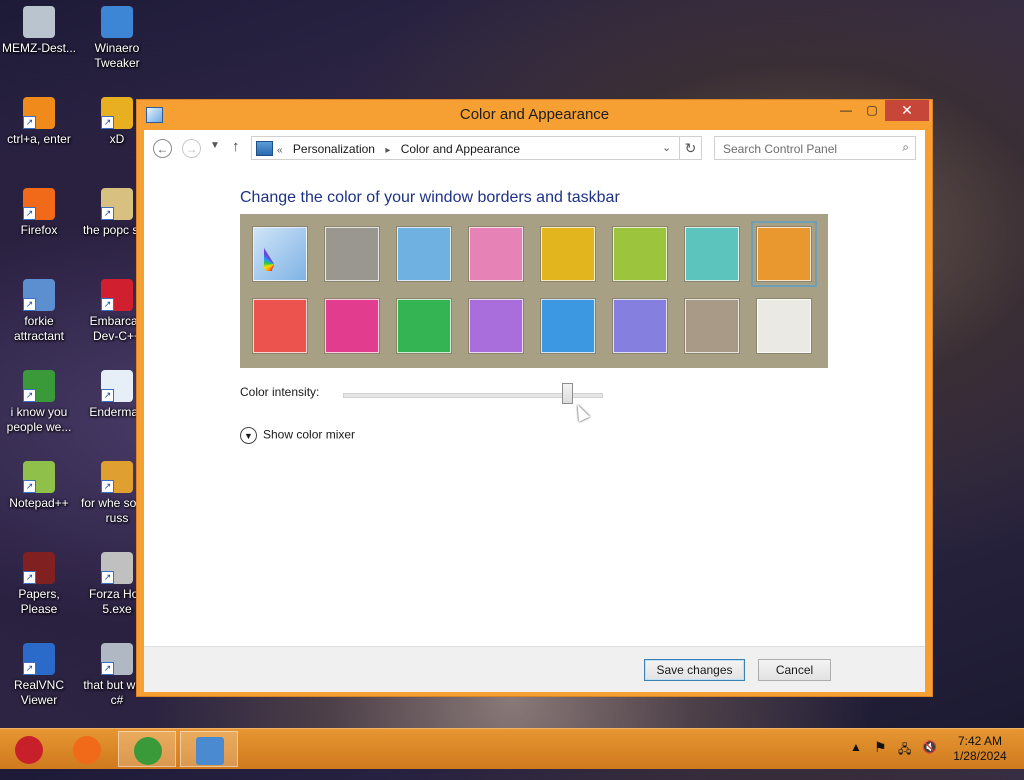 The height and width of the screenshot is (780, 1024). Describe the element at coordinates (39, 311) in the screenshot. I see `desktop-icon: ↗ forkie attractant` at that location.